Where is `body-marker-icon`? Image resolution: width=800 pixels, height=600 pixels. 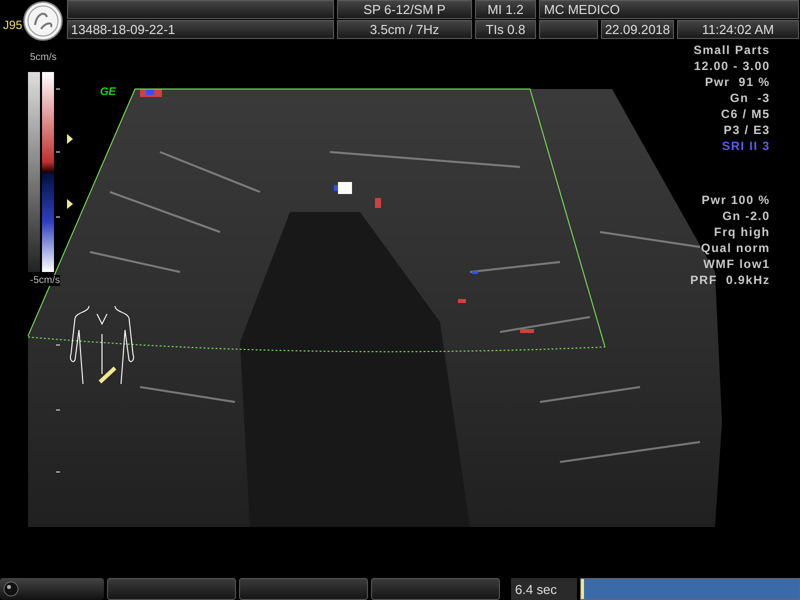
body-marker-icon is located at coordinates (102, 345).